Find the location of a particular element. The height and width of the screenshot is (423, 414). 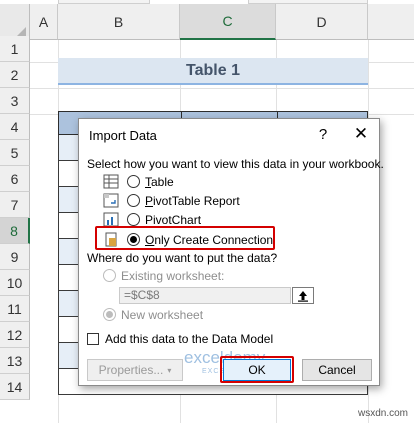

data-model-checkbox is located at coordinates (93, 339).